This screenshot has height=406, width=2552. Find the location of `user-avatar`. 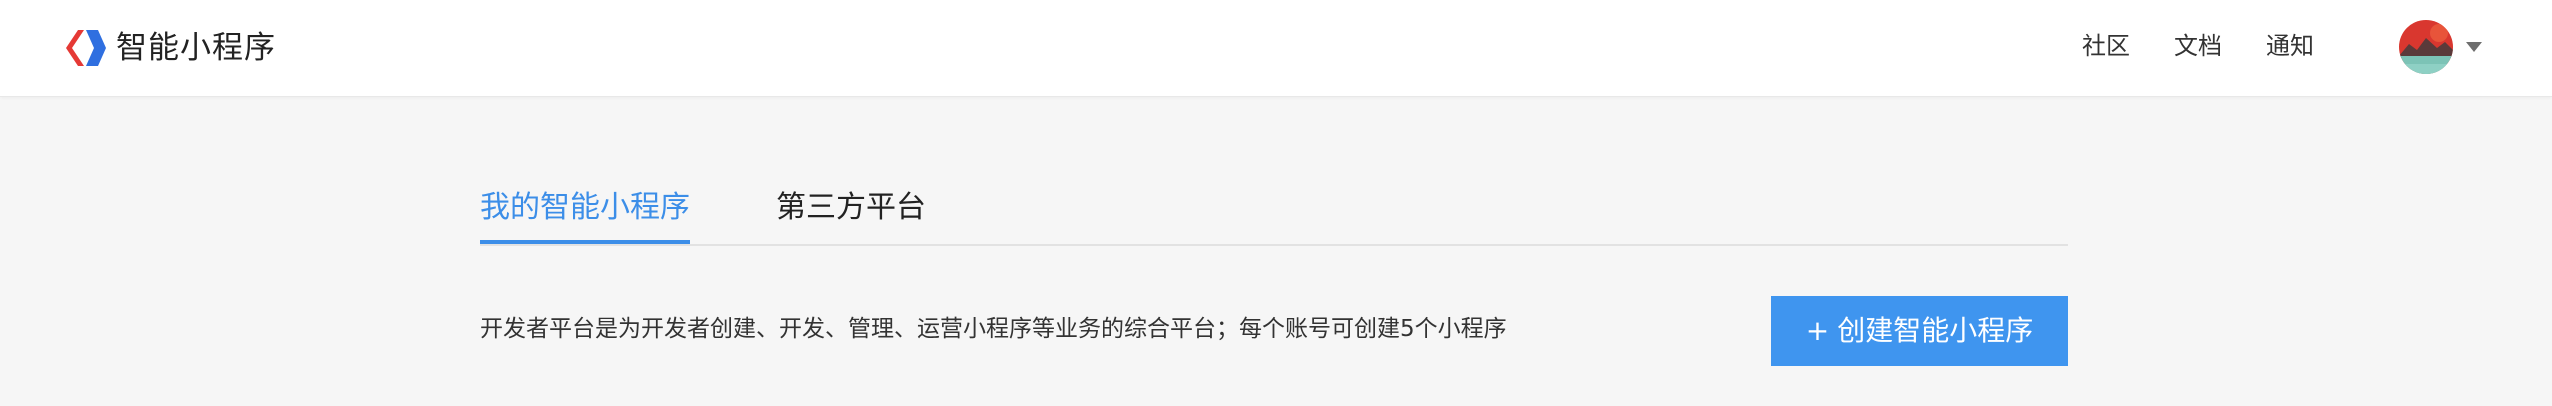

user-avatar is located at coordinates (2426, 47).